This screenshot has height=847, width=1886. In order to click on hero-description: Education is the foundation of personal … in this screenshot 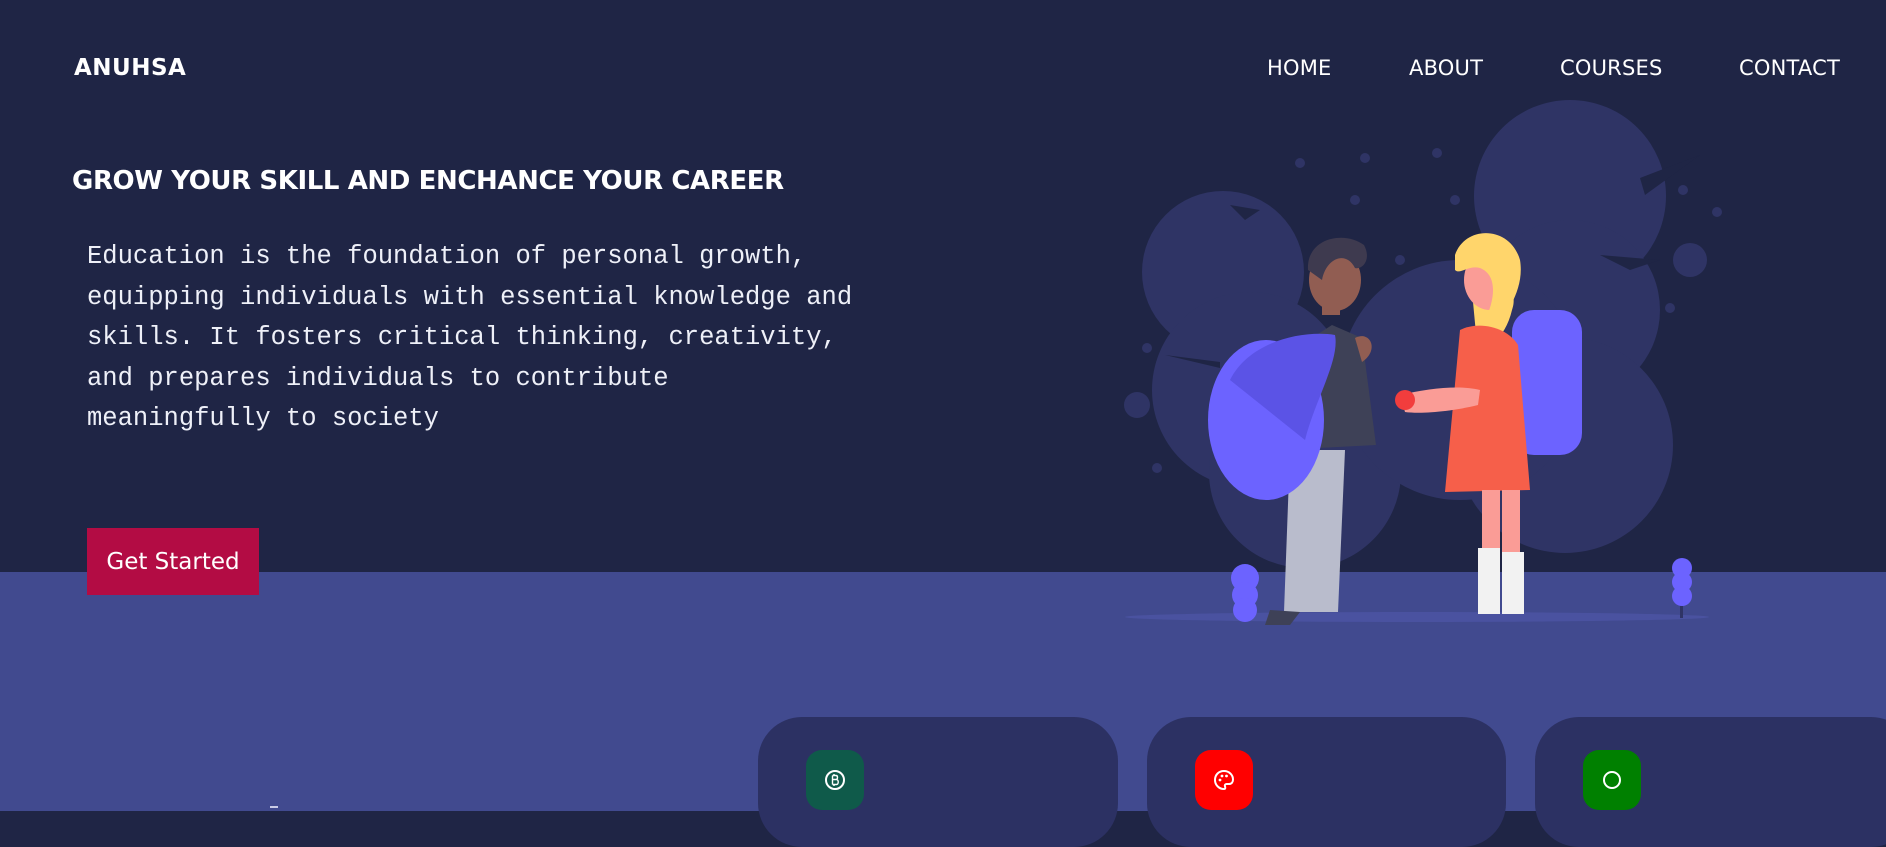, I will do `click(470, 337)`.